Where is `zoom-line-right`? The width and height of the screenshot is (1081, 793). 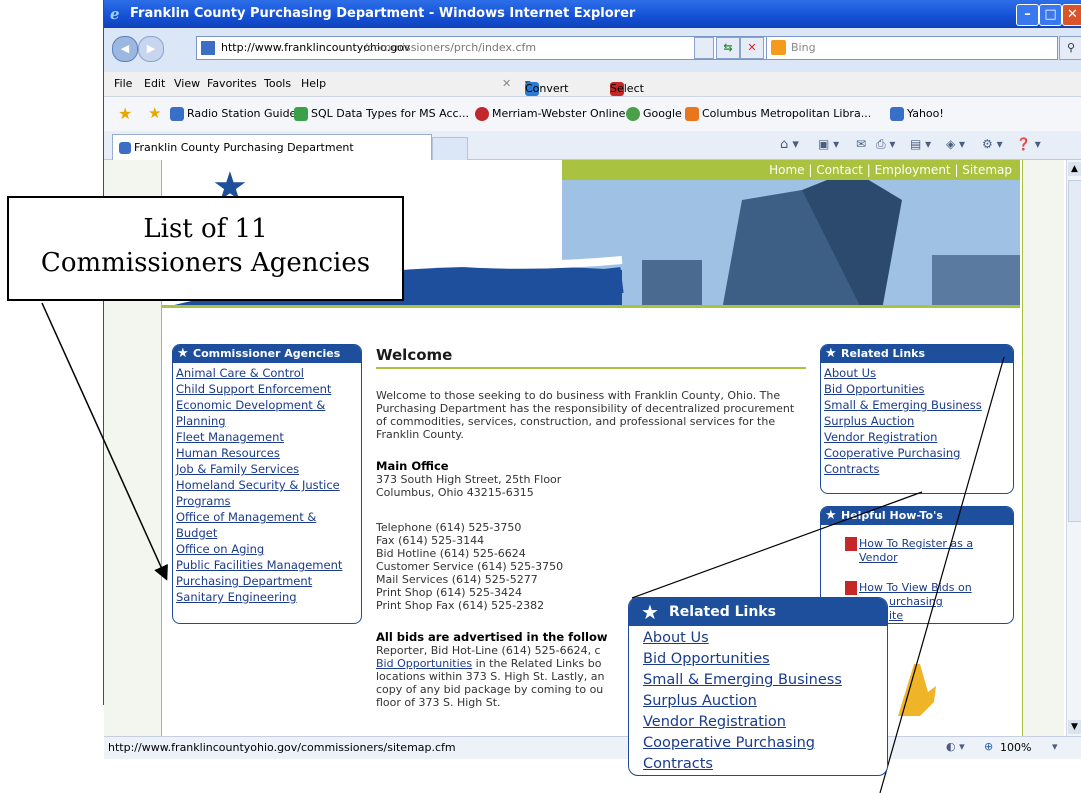
zoom-line-right is located at coordinates (942, 574).